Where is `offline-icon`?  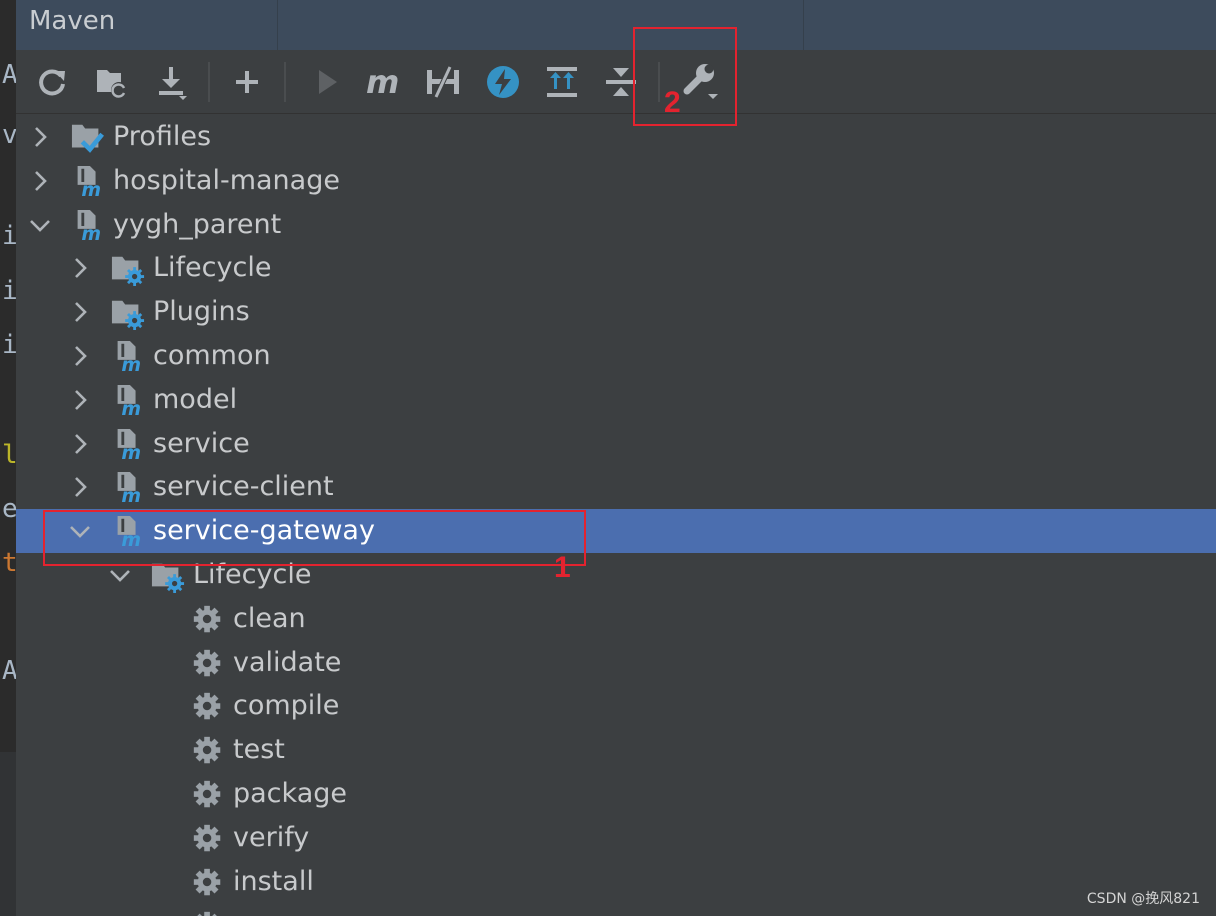 offline-icon is located at coordinates (443, 82).